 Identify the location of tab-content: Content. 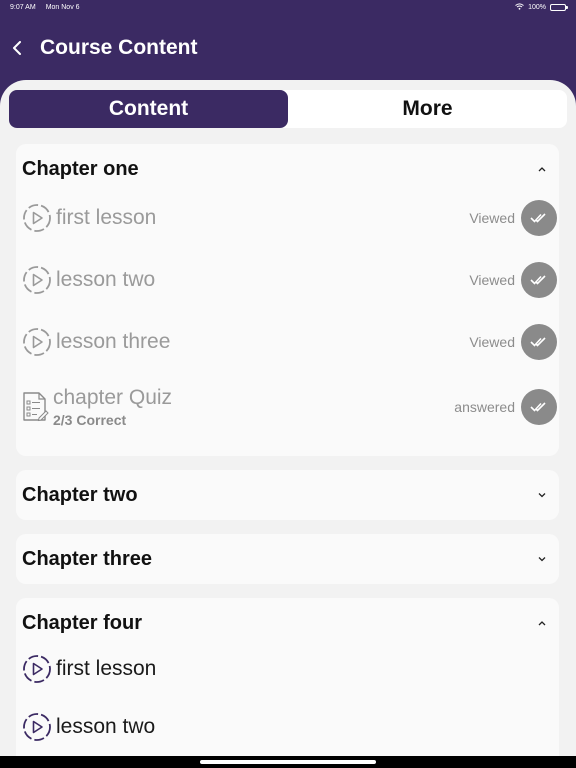
(148, 109).